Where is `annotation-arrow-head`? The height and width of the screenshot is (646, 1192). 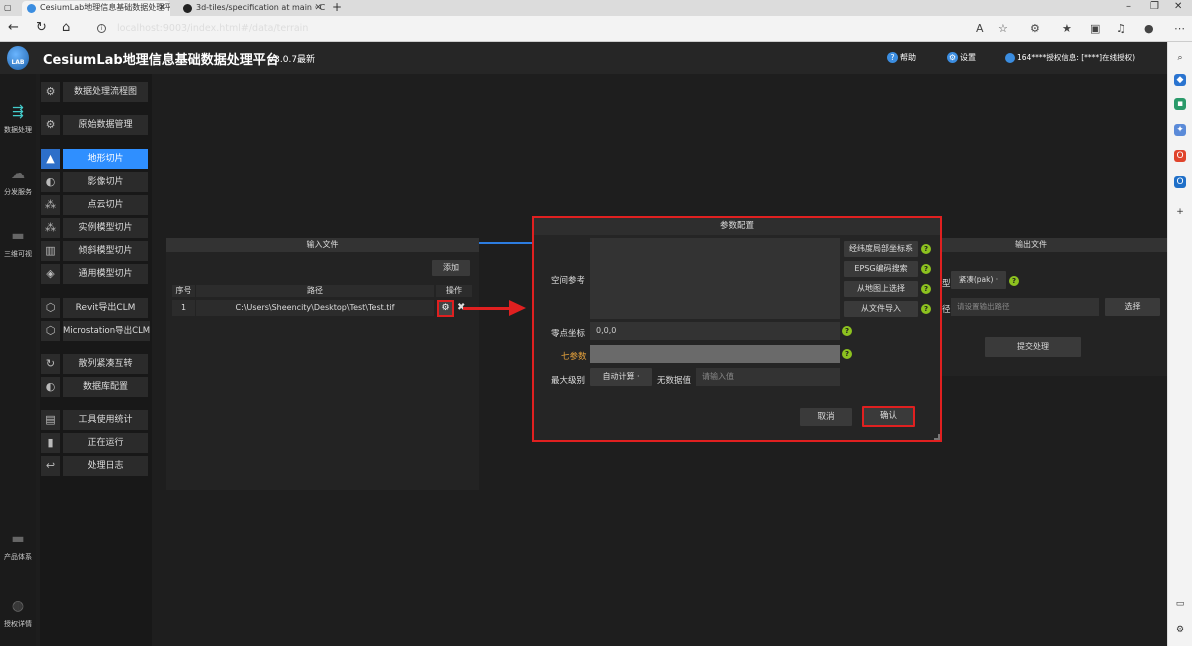
annotation-arrow-head is located at coordinates (517, 308).